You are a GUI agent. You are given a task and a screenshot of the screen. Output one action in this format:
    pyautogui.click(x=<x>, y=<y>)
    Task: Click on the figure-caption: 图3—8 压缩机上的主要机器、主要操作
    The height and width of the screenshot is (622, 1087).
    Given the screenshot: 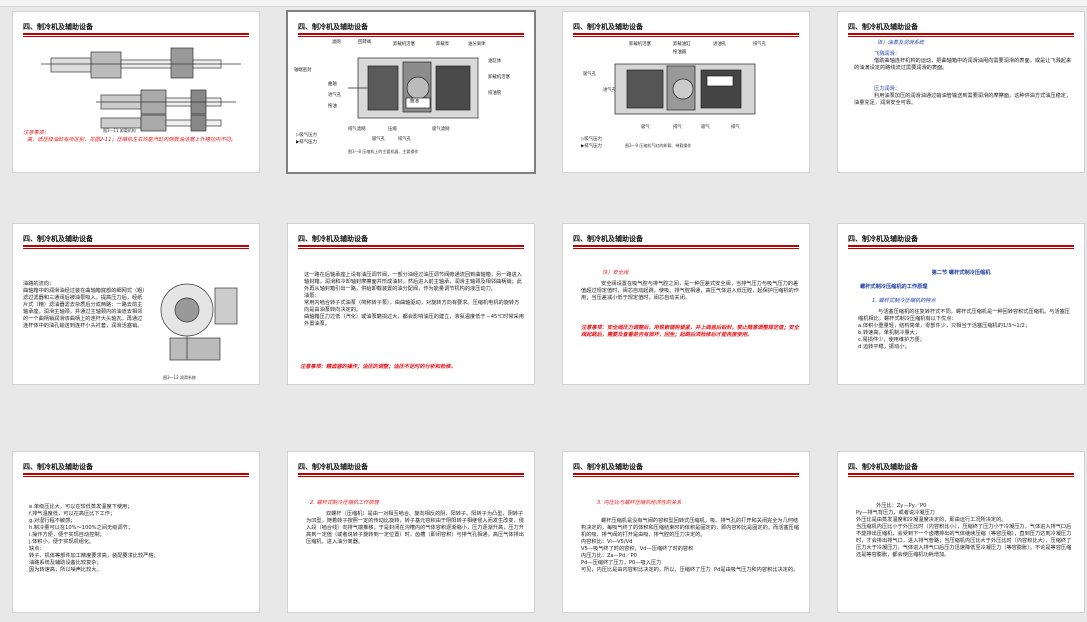 What is the action you would take?
    pyautogui.click(x=383, y=151)
    